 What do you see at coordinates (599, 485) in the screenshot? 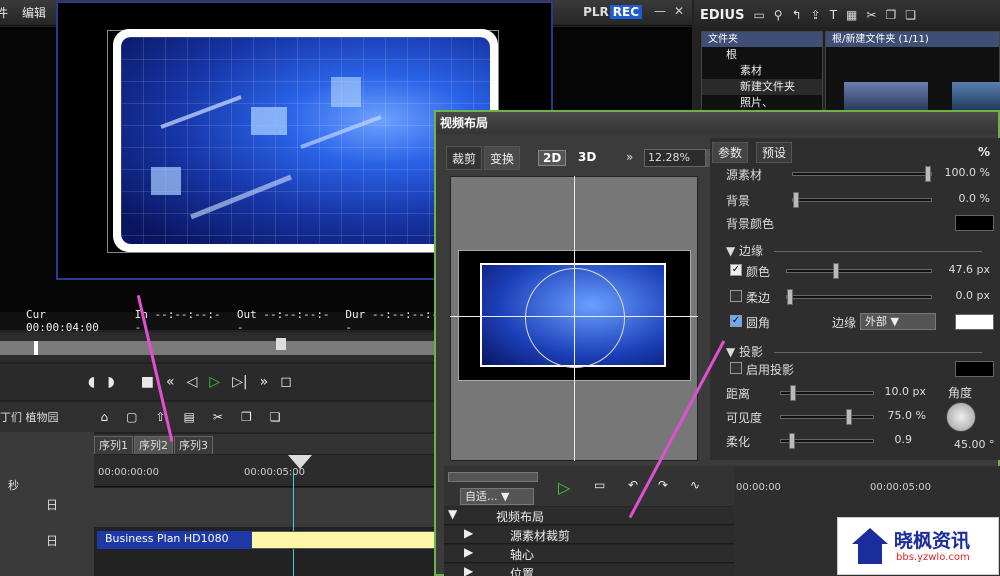
I see `keyframe-loop-icon: ▭` at bounding box center [599, 485].